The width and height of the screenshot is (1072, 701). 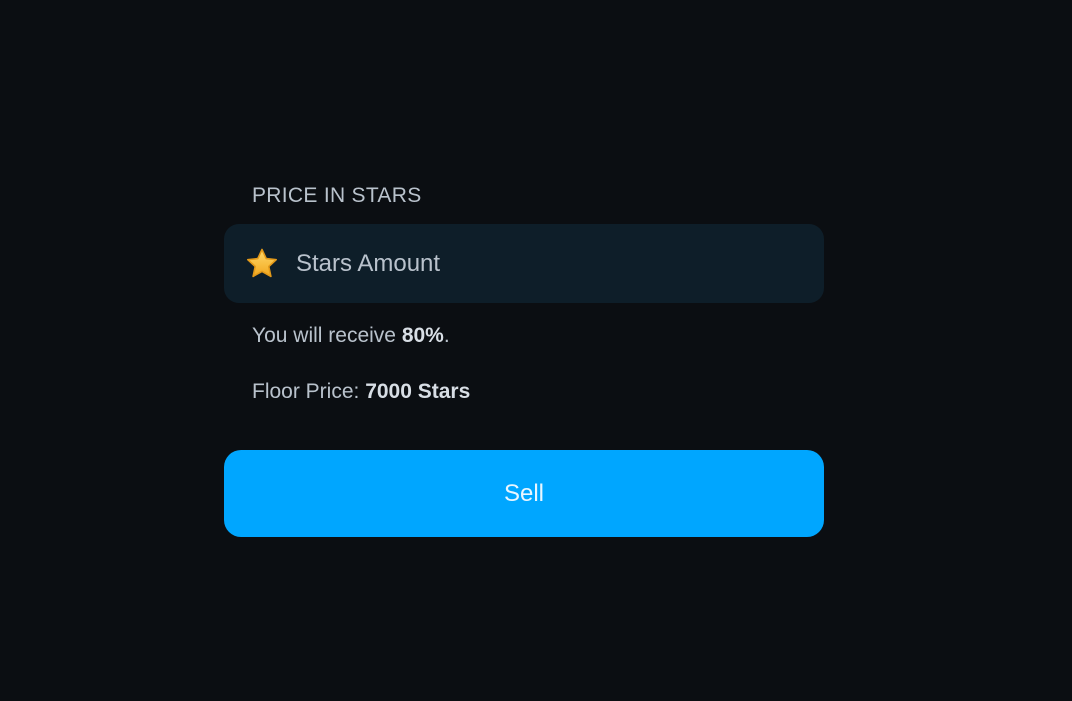 What do you see at coordinates (327, 335) in the screenshot?
I see `receive-prefix: You will receive` at bounding box center [327, 335].